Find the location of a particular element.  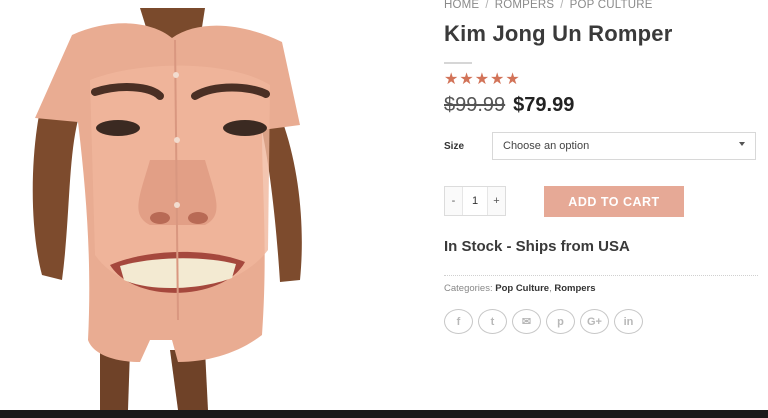

add-to-cart-button: ADD TO CART is located at coordinates (614, 201).